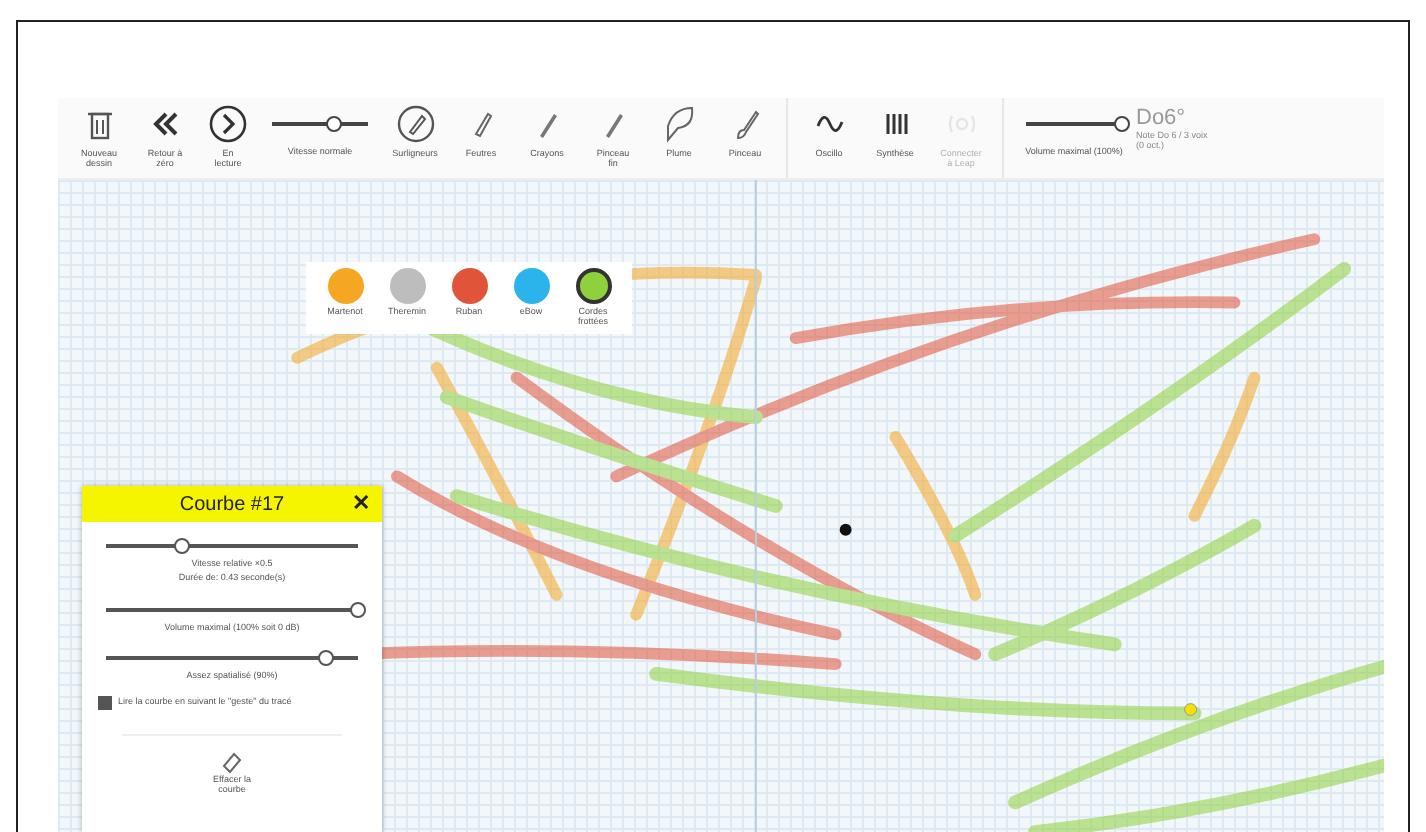 This screenshot has width=1426, height=832. What do you see at coordinates (232, 762) in the screenshot?
I see `eraser-icon` at bounding box center [232, 762].